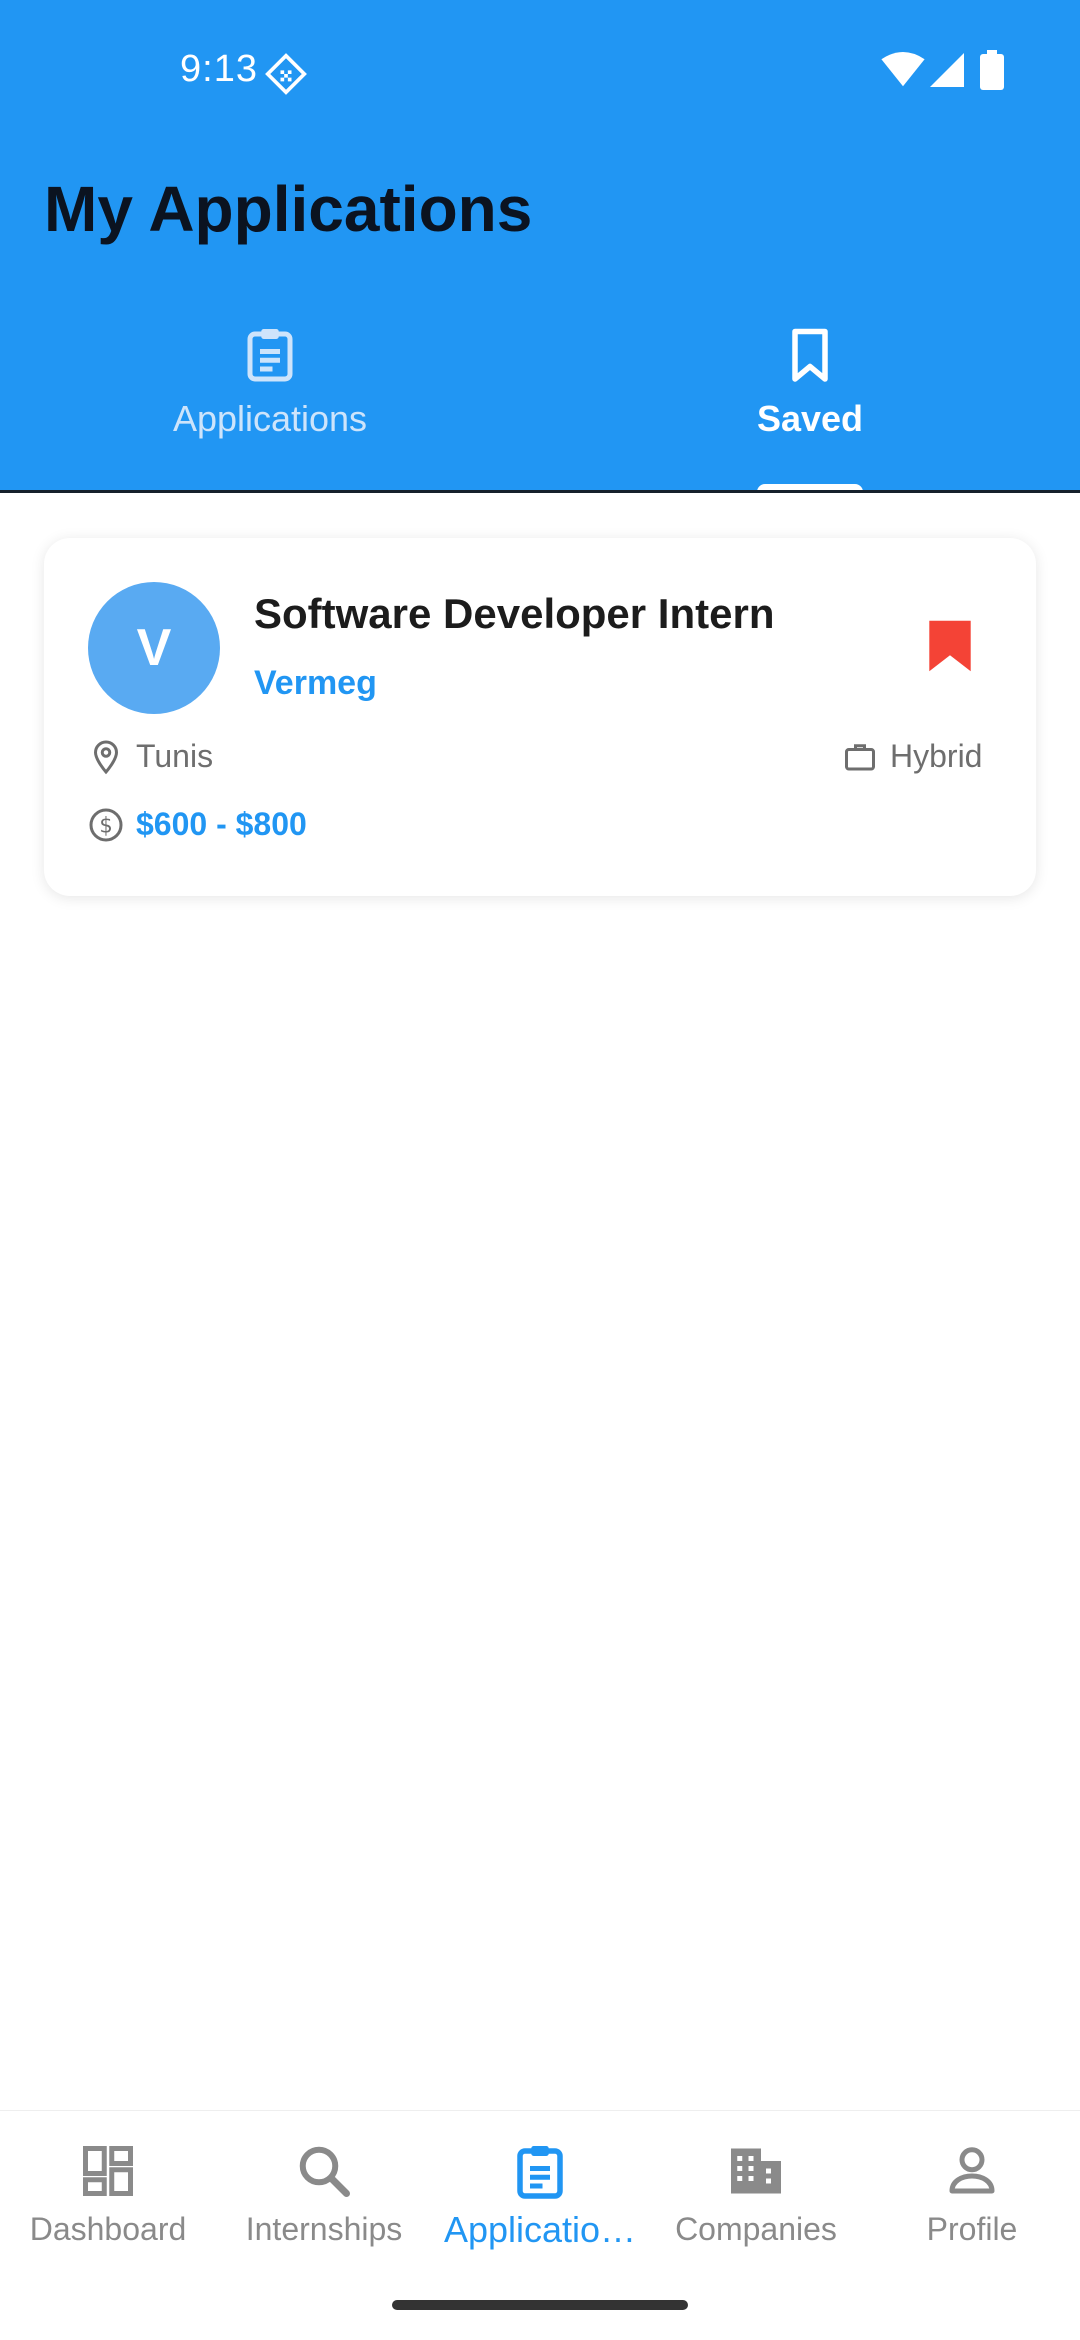 The width and height of the screenshot is (1080, 2340). Describe the element at coordinates (270, 418) in the screenshot. I see `tab-applications-label: Applications` at that location.